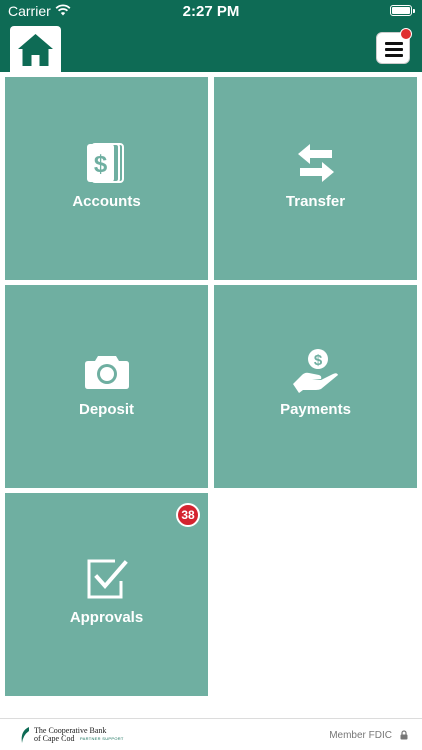 Image resolution: width=422 pixels, height=750 pixels. I want to click on bank-tagline: PARTNER SUPPORT, so click(102, 738).